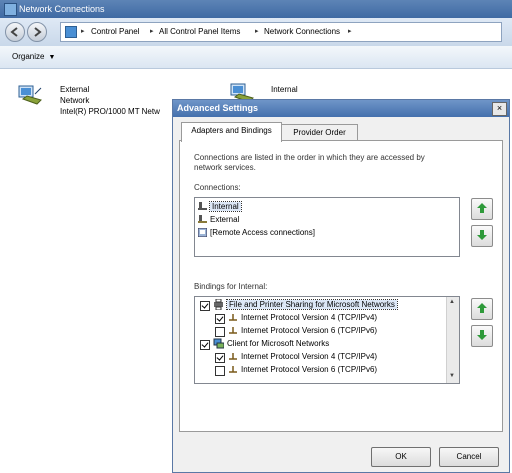  What do you see at coordinates (110, 111) in the screenshot?
I see `connection-external-device: Intel(R) PRO/1000 MT Netw` at bounding box center [110, 111].